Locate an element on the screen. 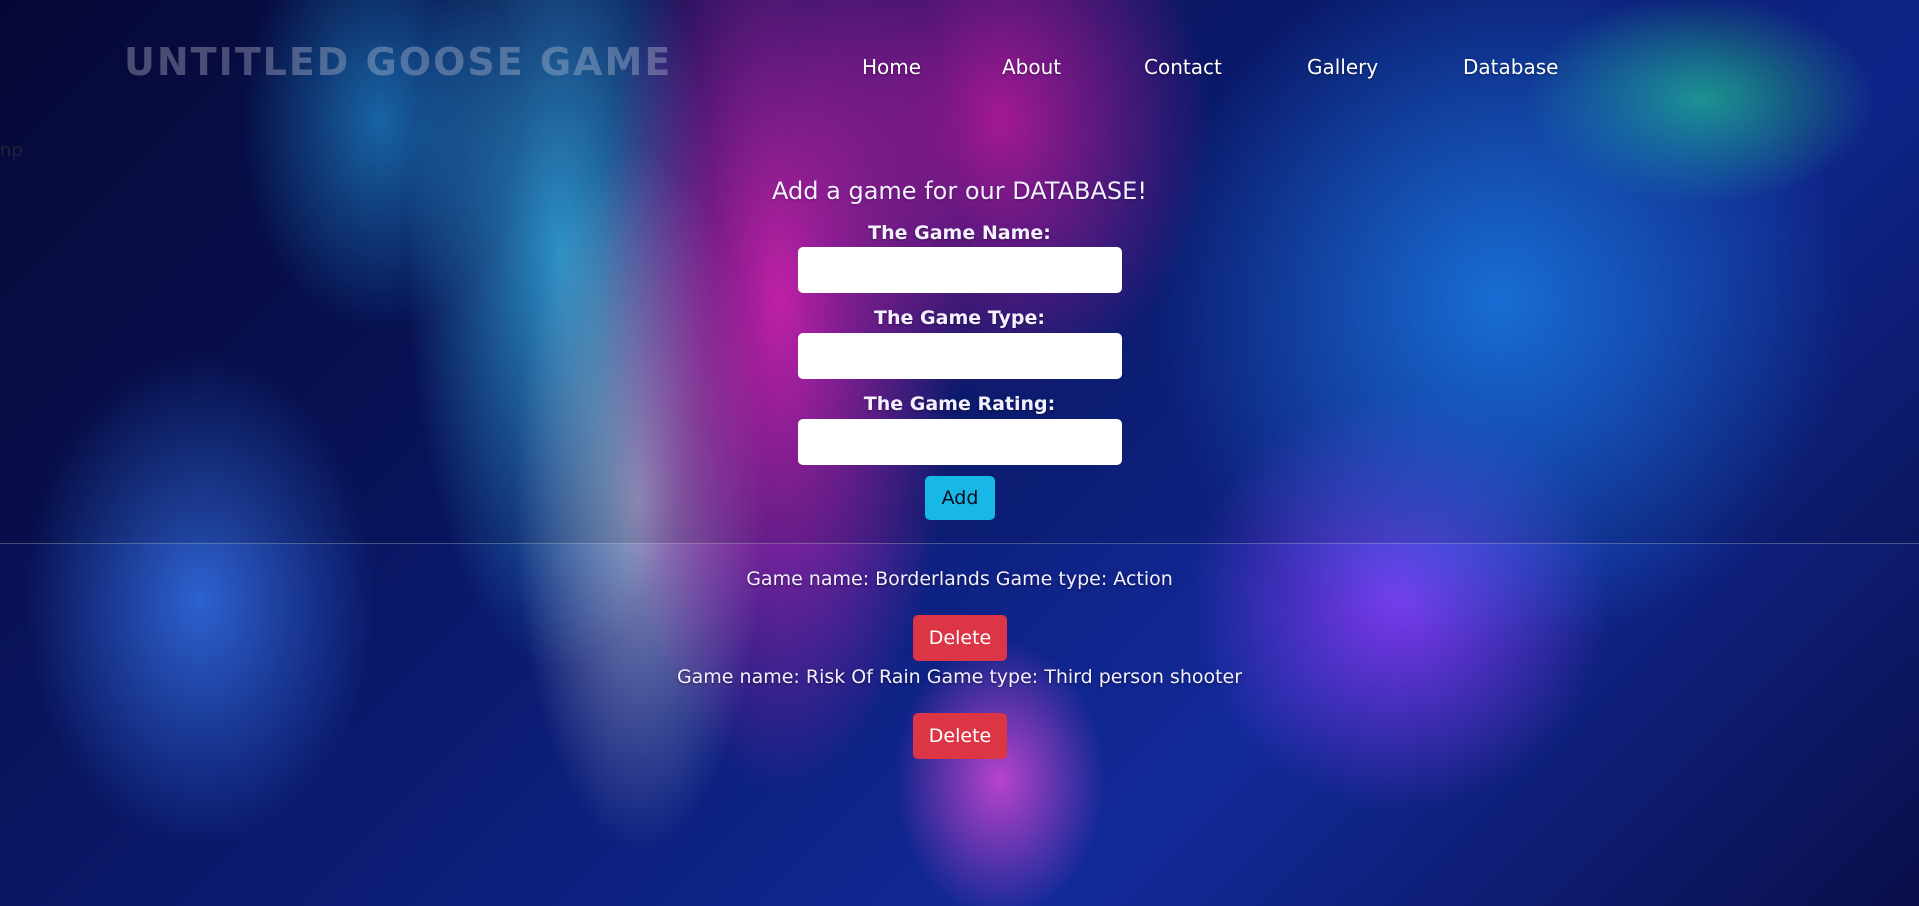 Image resolution: width=1919 pixels, height=906 pixels. add-button: Add is located at coordinates (960, 498).